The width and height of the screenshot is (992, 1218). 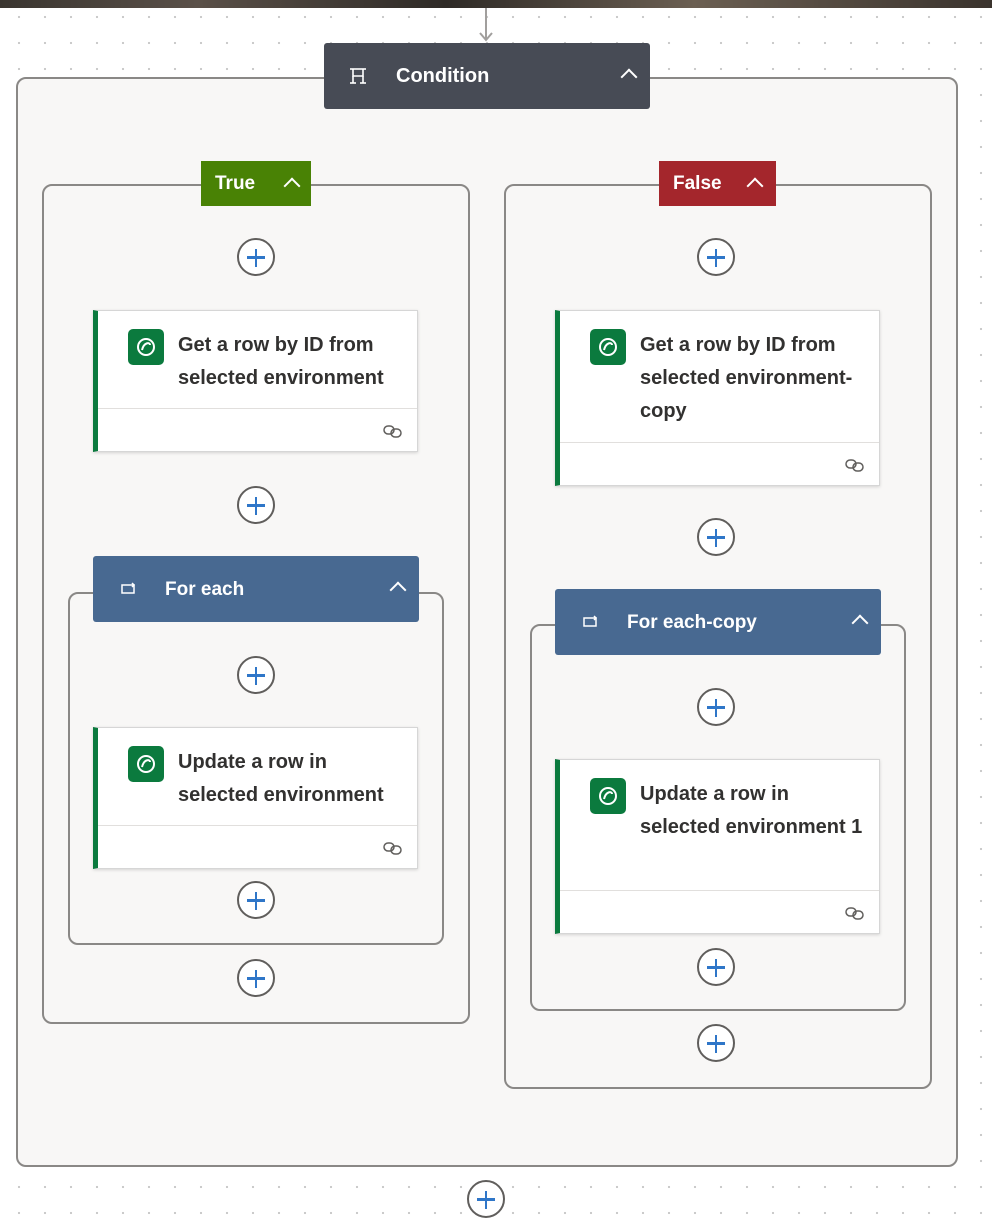 I want to click on false-branch-header: False, so click(x=717, y=183).